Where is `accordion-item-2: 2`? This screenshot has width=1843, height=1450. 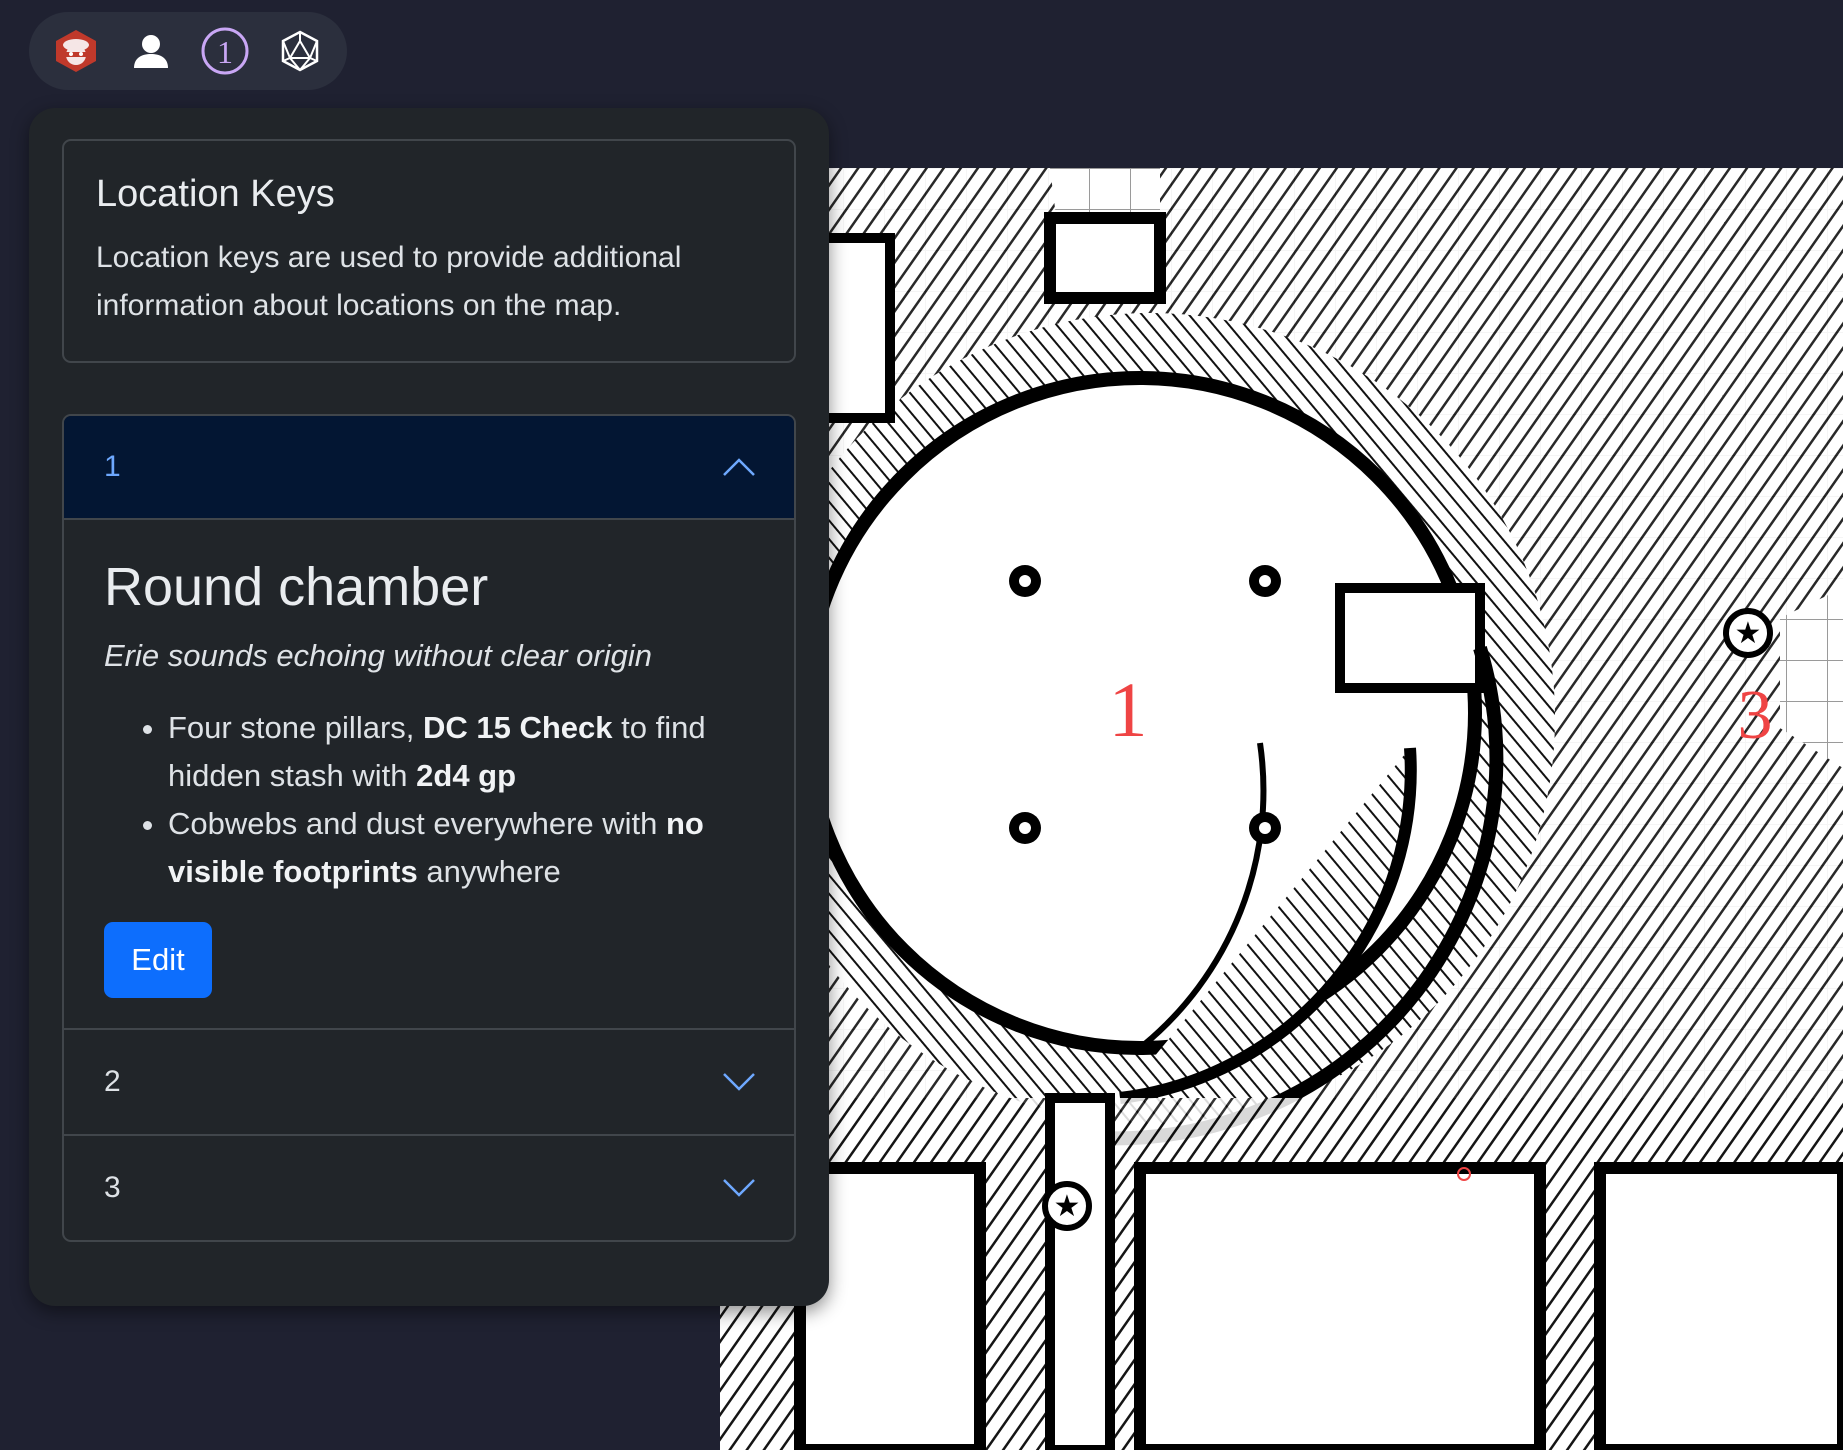
accordion-item-2: 2 is located at coordinates (429, 1081).